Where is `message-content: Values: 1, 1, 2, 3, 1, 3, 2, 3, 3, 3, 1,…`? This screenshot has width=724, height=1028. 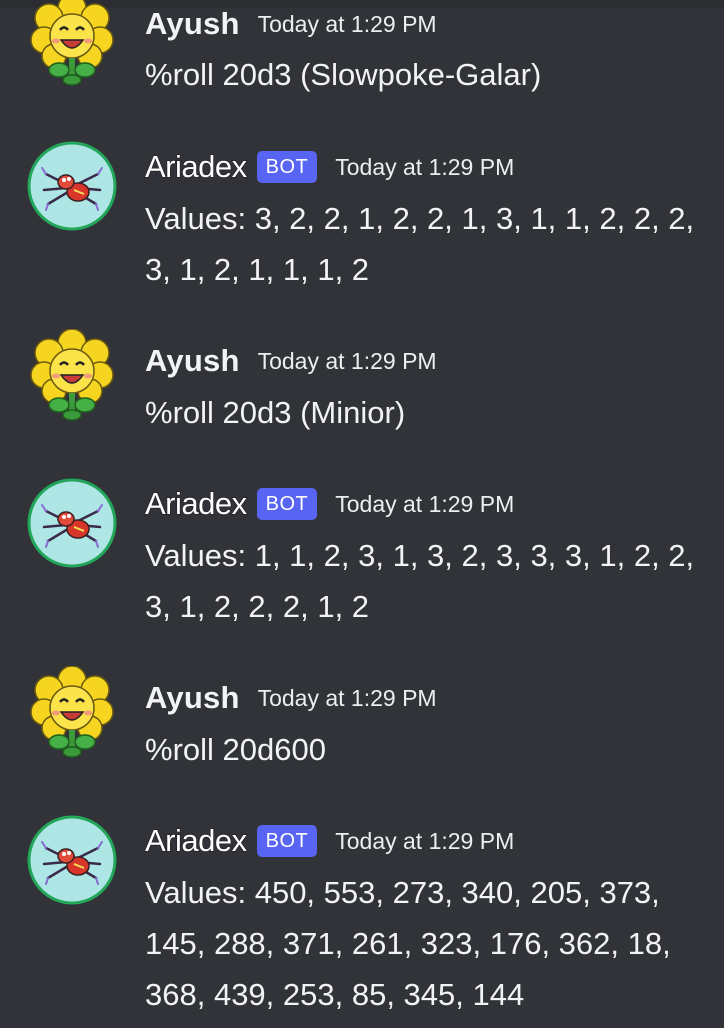
message-content: Values: 1, 1, 2, 3, 1, 3, 2, 3, 3, 3, 1,… is located at coordinates (420, 581).